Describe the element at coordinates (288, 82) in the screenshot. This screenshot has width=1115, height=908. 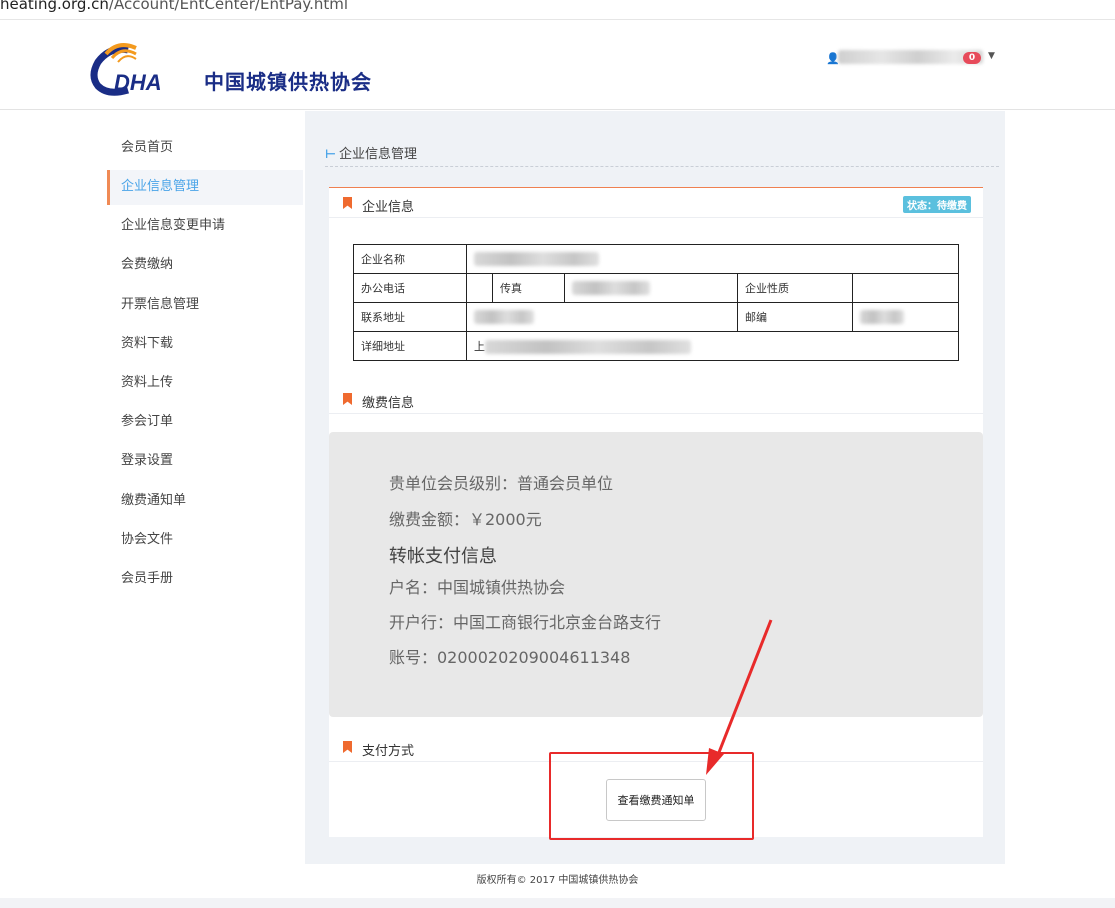
I see `org-name: 中国城镇供热协会` at that location.